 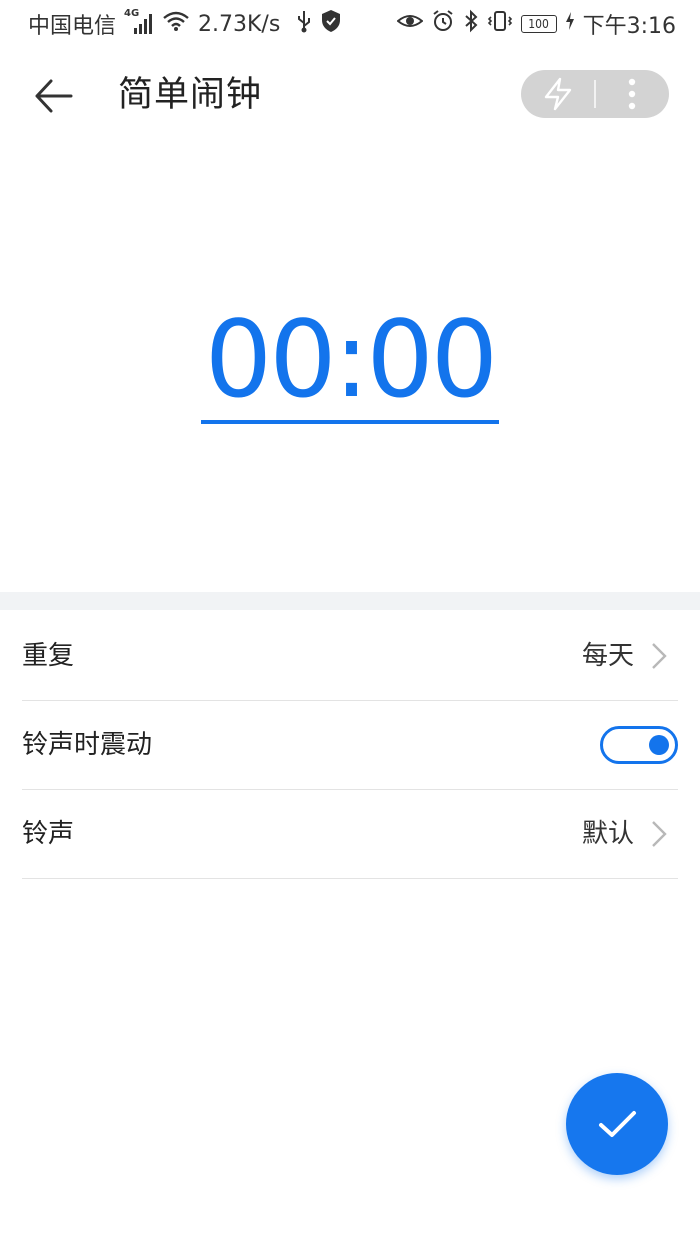 What do you see at coordinates (190, 95) in the screenshot?
I see `page-title: 简单闹钟` at bounding box center [190, 95].